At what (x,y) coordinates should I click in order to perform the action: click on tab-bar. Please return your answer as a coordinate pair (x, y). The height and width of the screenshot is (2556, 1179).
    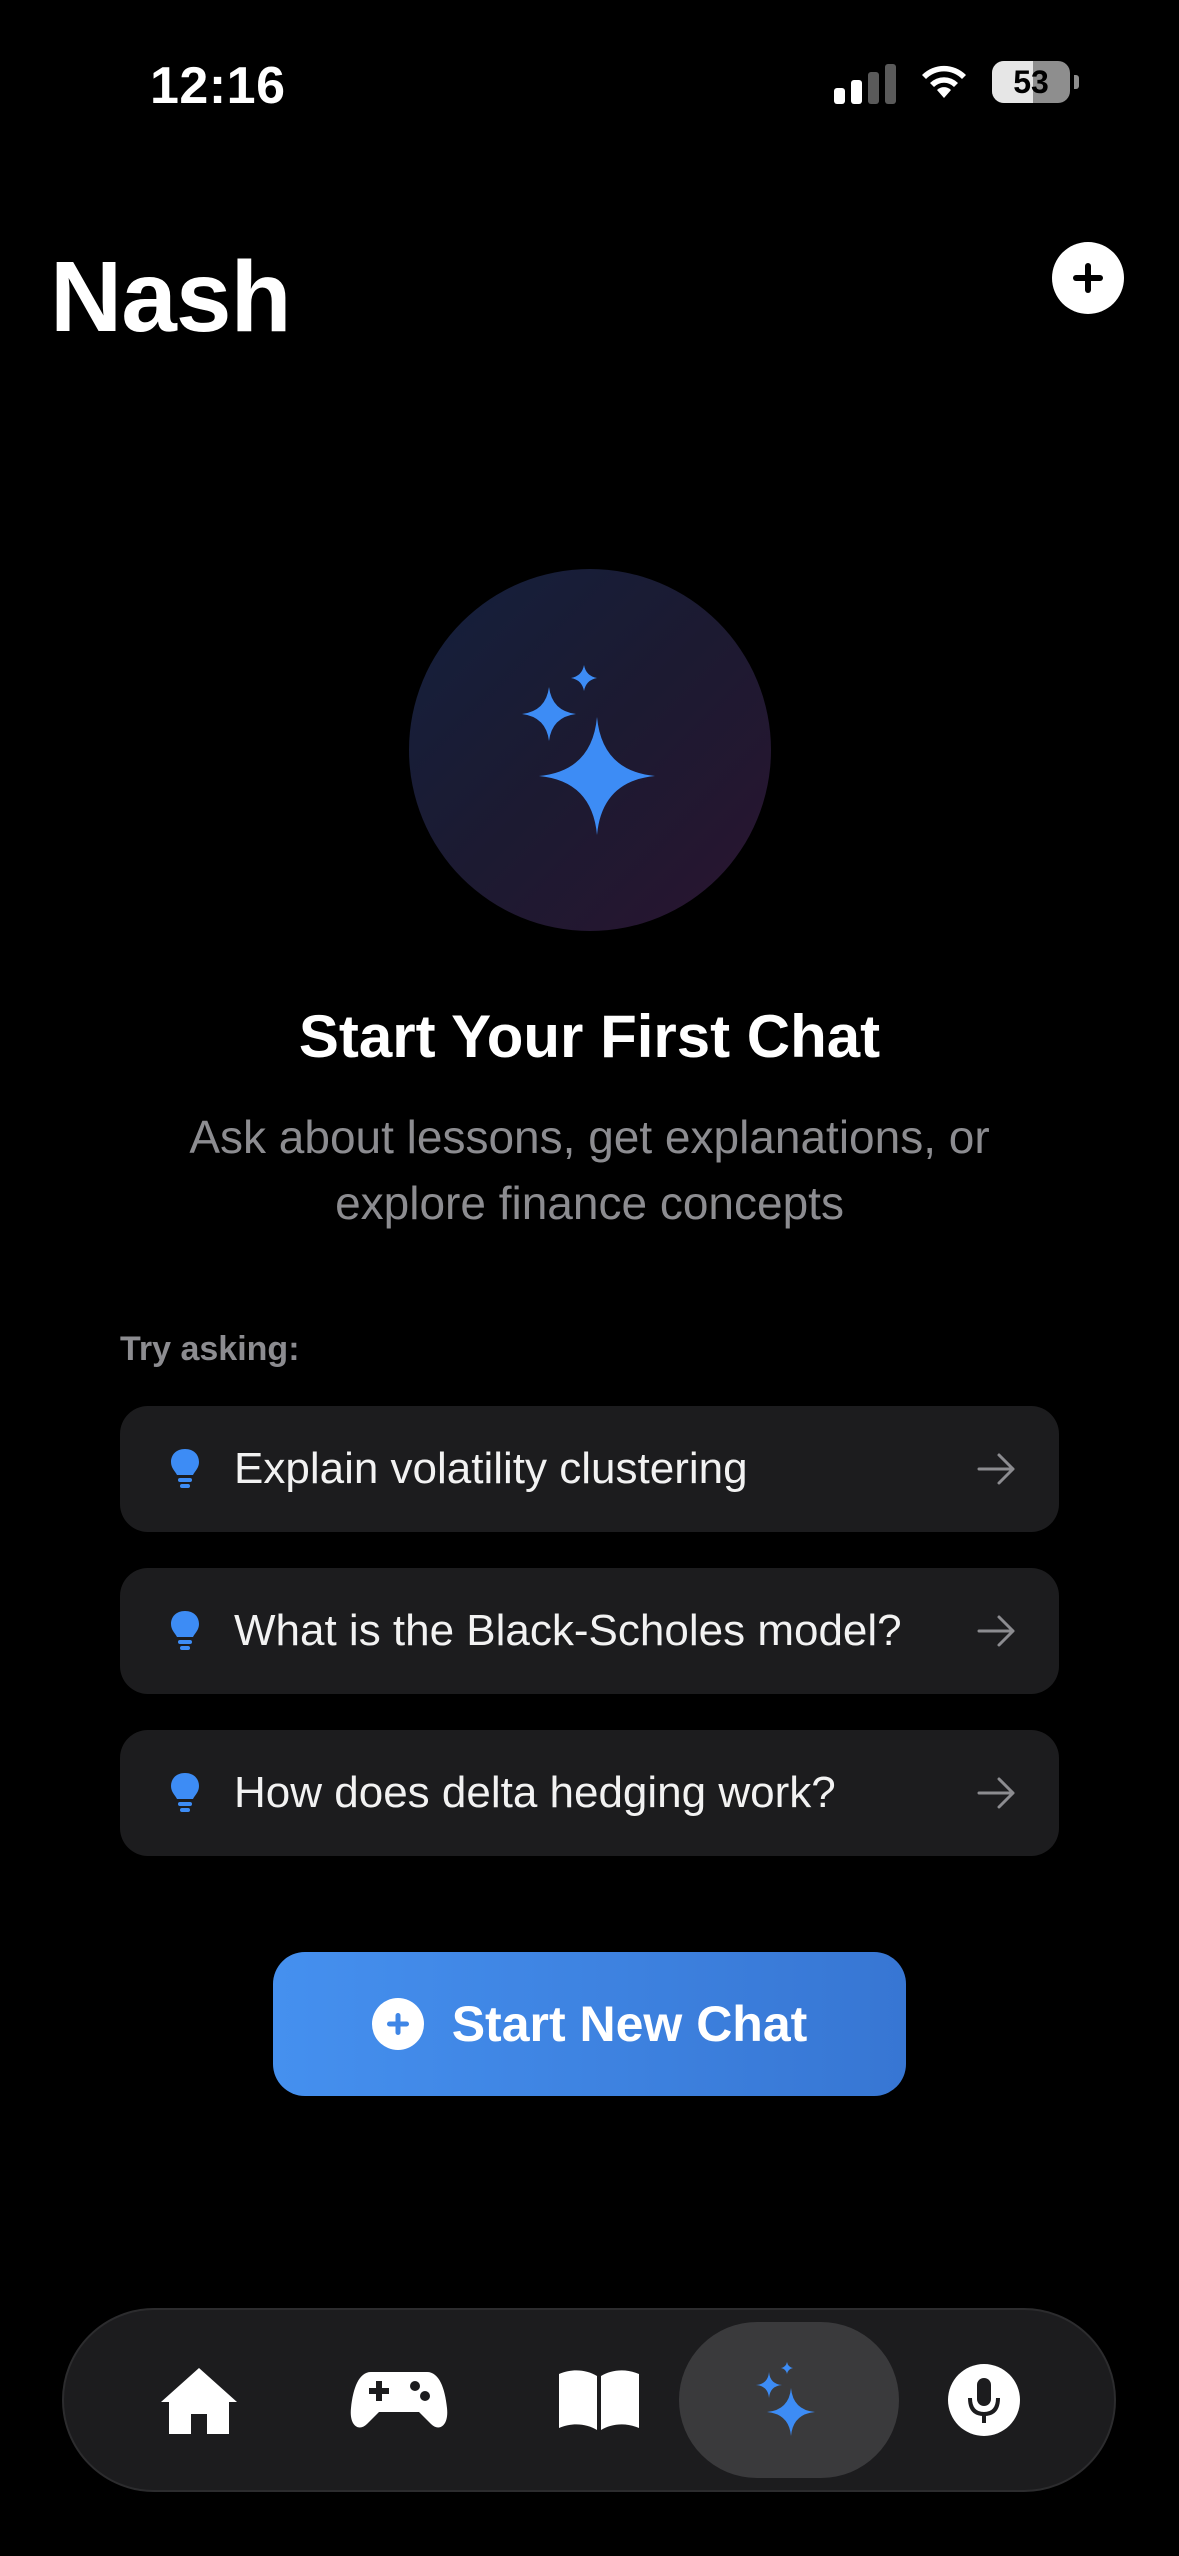
    Looking at the image, I should click on (589, 2400).